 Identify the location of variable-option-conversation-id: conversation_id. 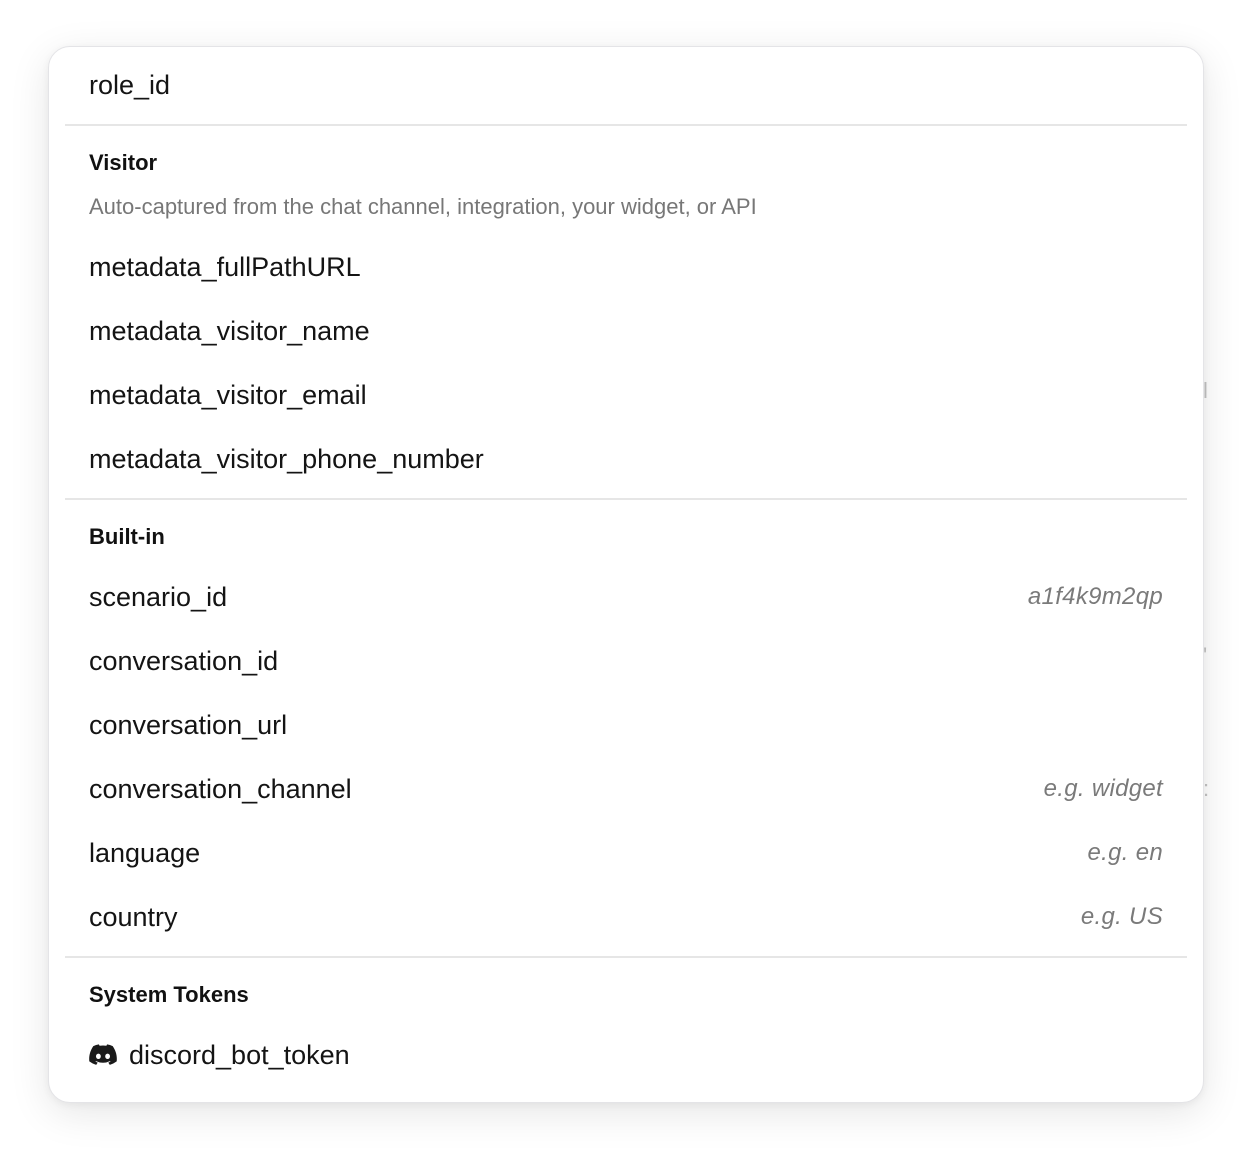
(626, 661).